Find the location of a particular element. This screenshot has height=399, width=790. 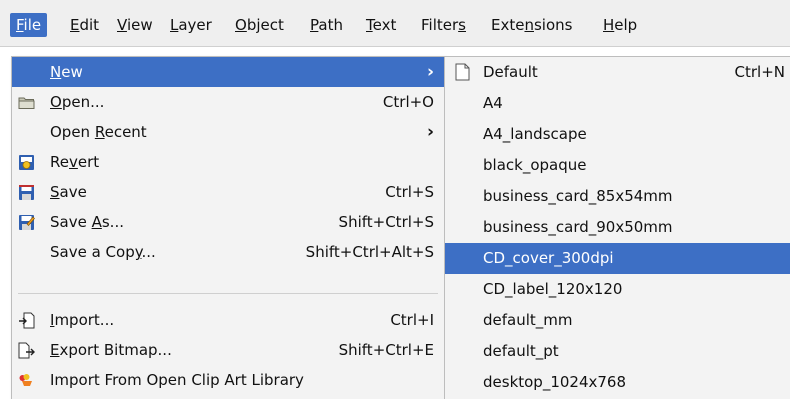

menu-item-label: black_opaque is located at coordinates (535, 165).